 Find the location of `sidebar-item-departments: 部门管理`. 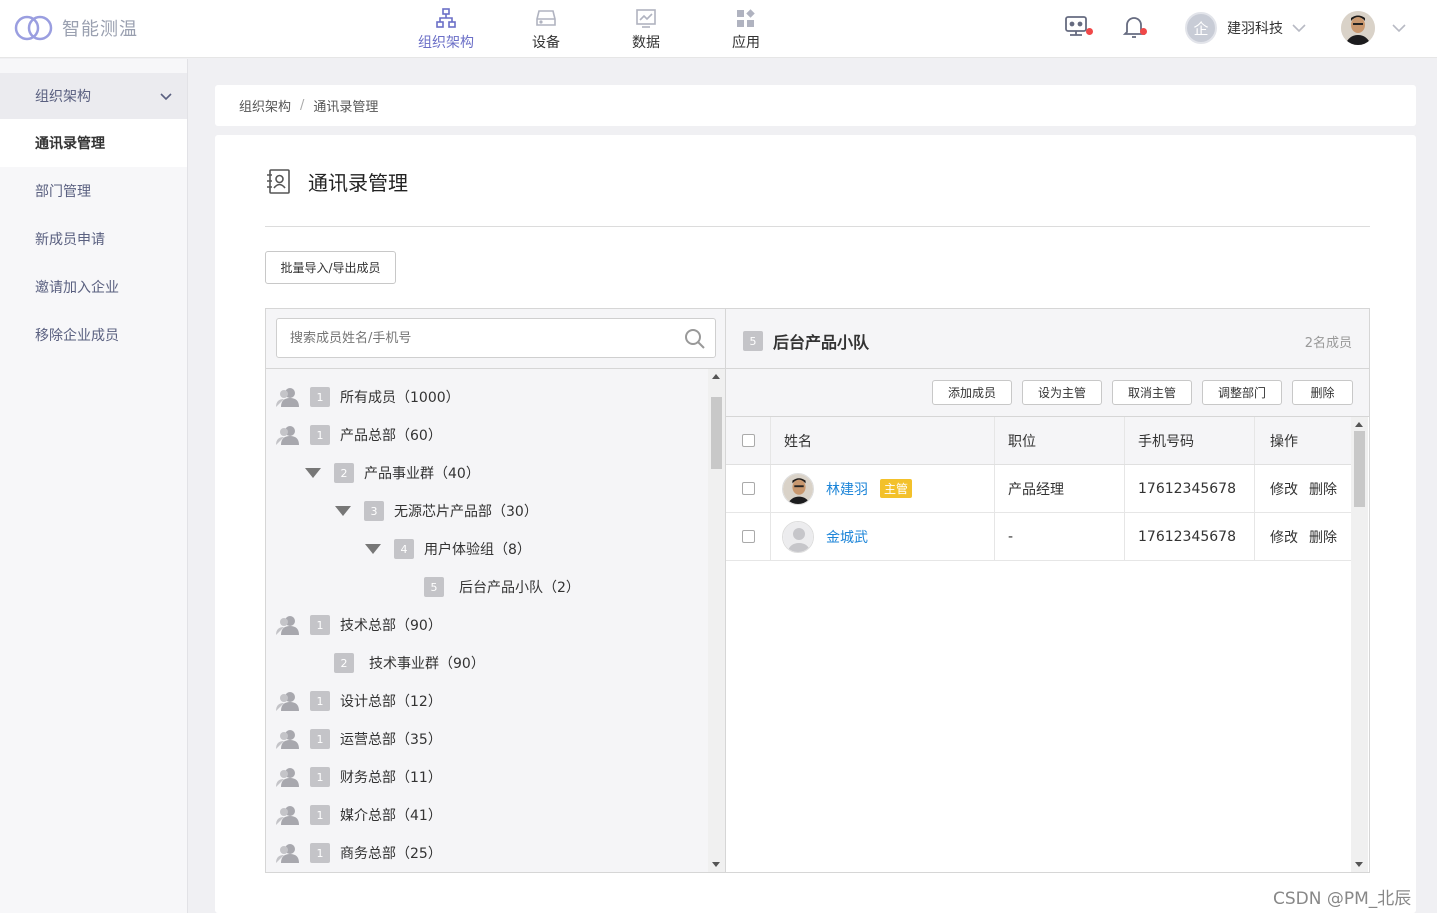

sidebar-item-departments: 部门管理 is located at coordinates (93, 191).